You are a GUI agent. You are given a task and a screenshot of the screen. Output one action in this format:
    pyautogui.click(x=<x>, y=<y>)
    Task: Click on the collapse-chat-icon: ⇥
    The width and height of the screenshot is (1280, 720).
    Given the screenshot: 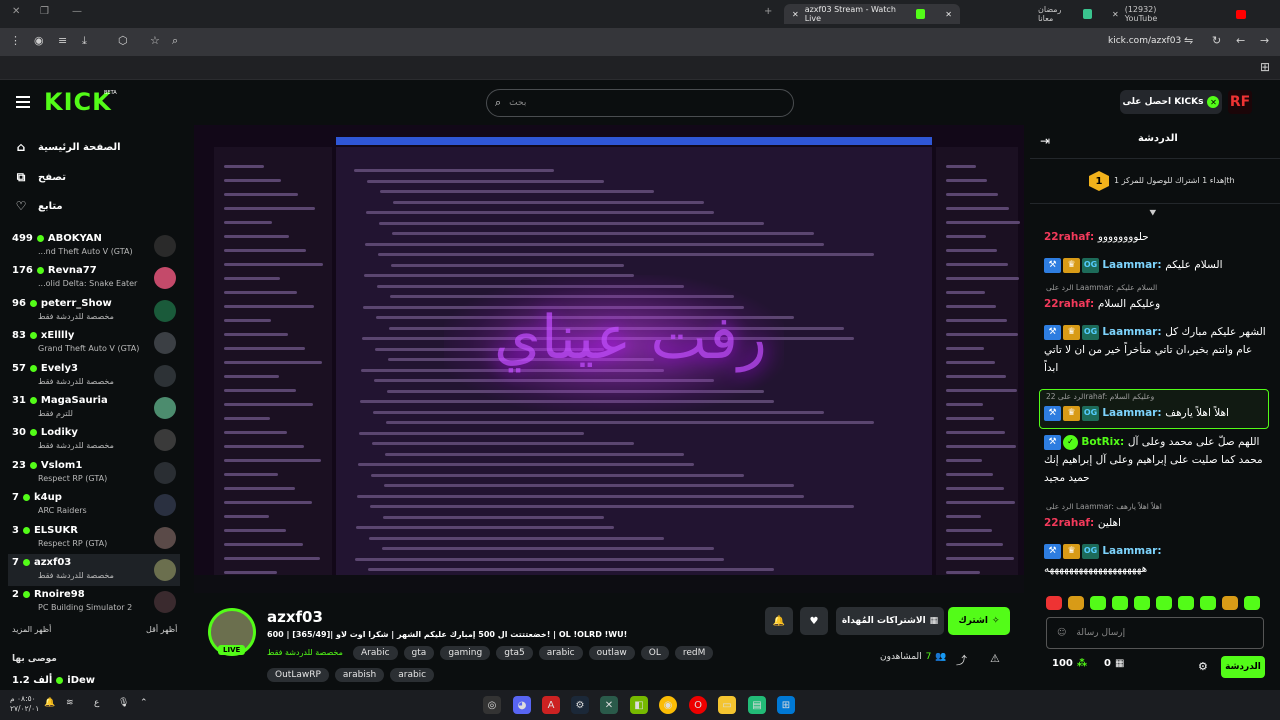 What is the action you would take?
    pyautogui.click(x=1045, y=141)
    